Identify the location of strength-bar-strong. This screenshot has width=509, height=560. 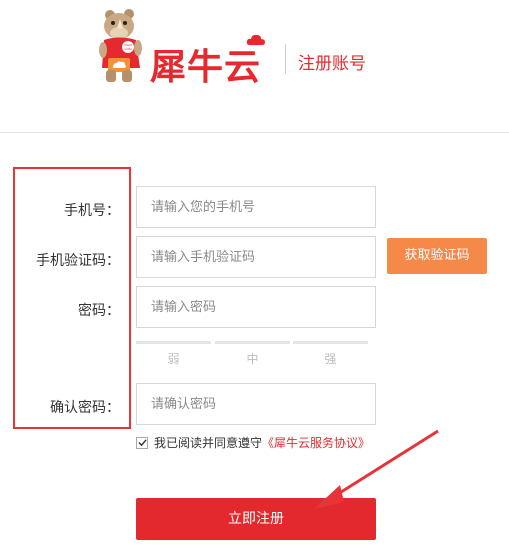
(330, 342).